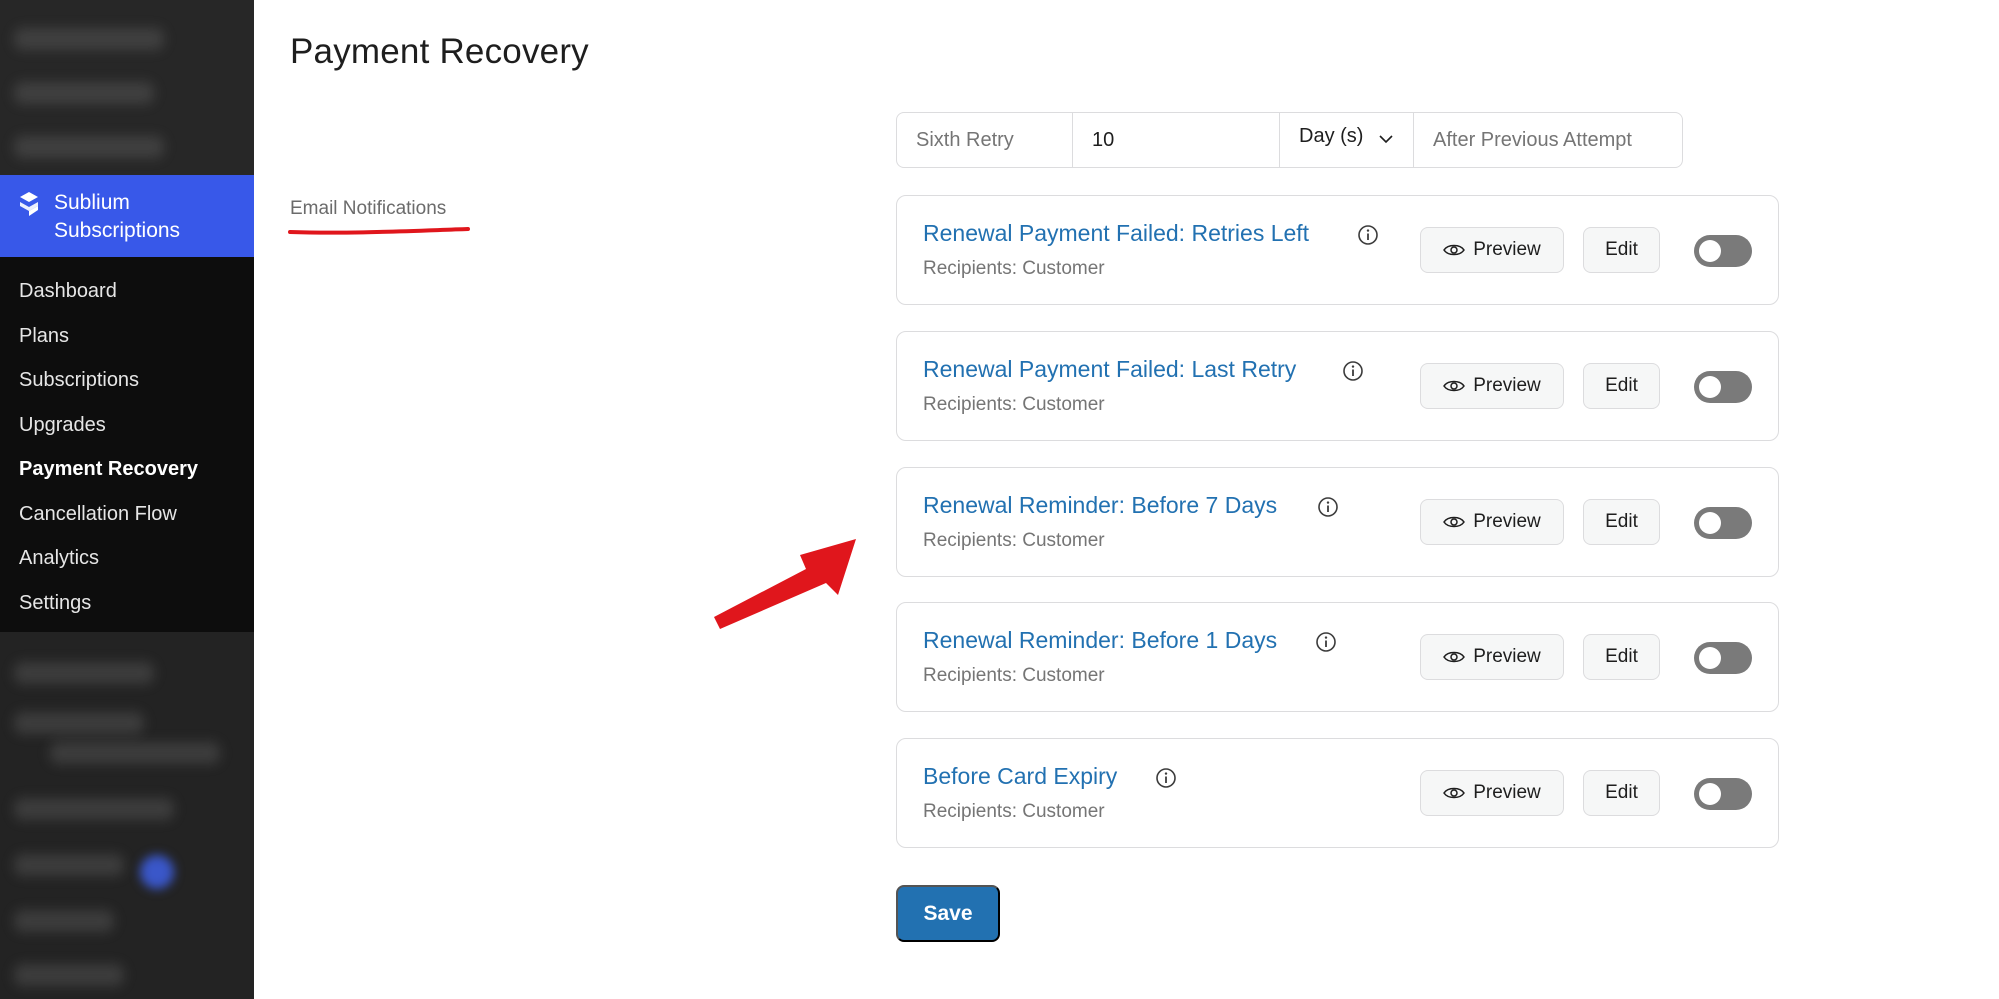 The image size is (1999, 999). Describe the element at coordinates (368, 208) in the screenshot. I see `section-label-email-notifications: Email Notifications` at that location.